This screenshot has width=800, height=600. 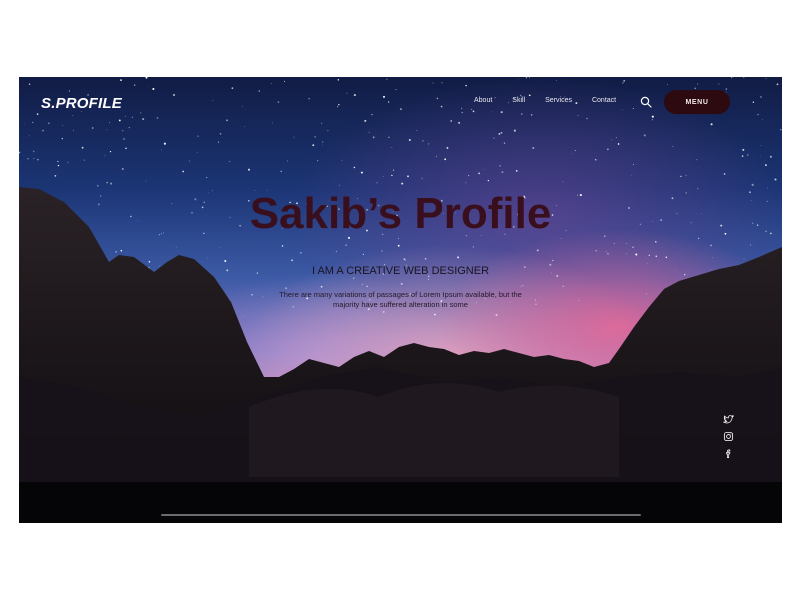 What do you see at coordinates (81, 103) in the screenshot?
I see `site-logo: S.PROFILE` at bounding box center [81, 103].